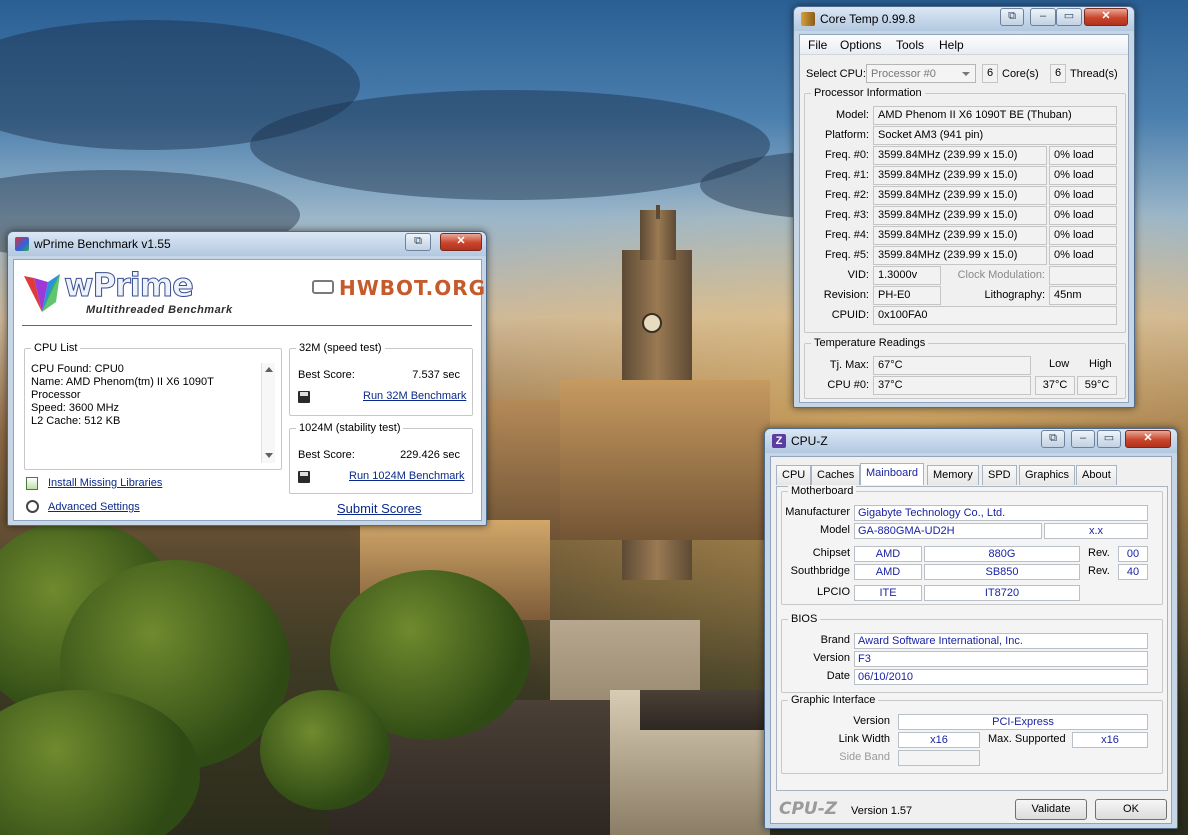 Image resolution: width=1188 pixels, height=835 pixels. I want to click on southbridge-rev: 40, so click(1133, 572).